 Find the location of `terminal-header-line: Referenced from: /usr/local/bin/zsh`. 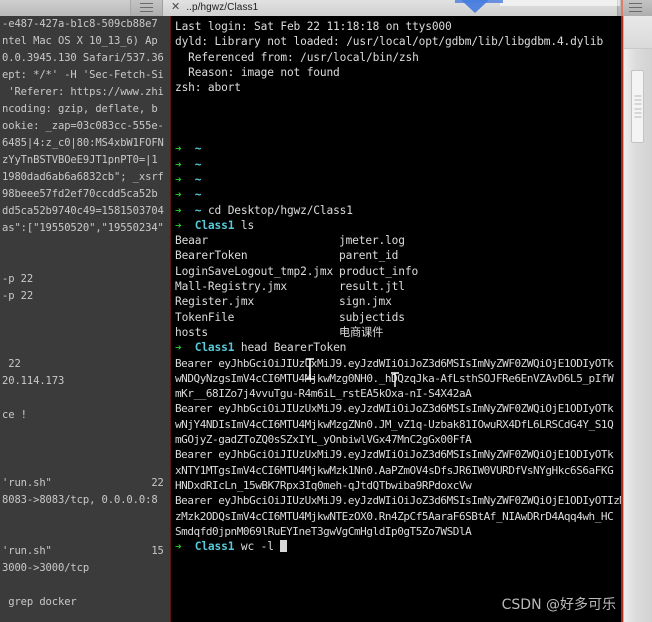

terminal-header-line: Referenced from: /usr/local/bin/zsh is located at coordinates (297, 57).